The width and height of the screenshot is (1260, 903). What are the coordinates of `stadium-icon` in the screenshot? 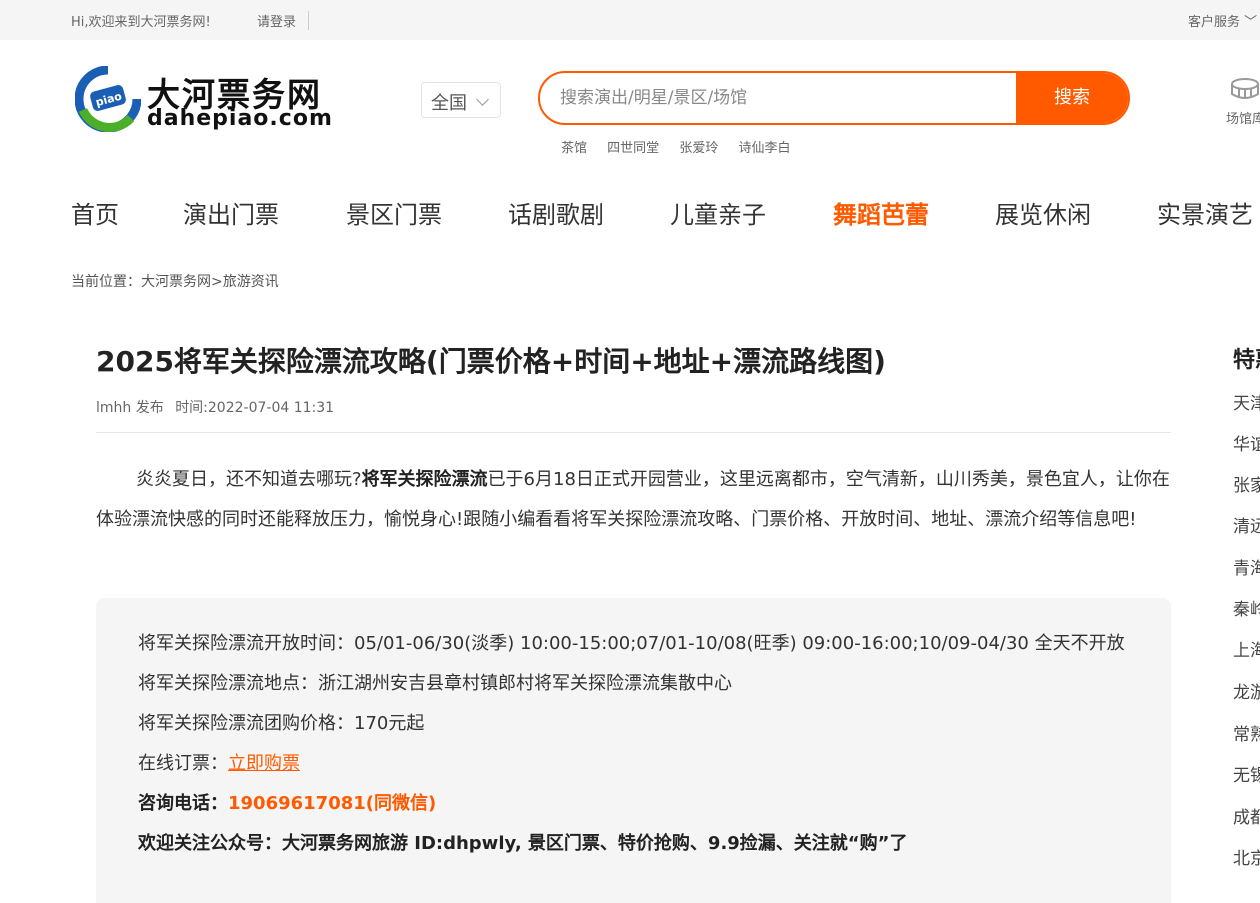 It's located at (1245, 88).